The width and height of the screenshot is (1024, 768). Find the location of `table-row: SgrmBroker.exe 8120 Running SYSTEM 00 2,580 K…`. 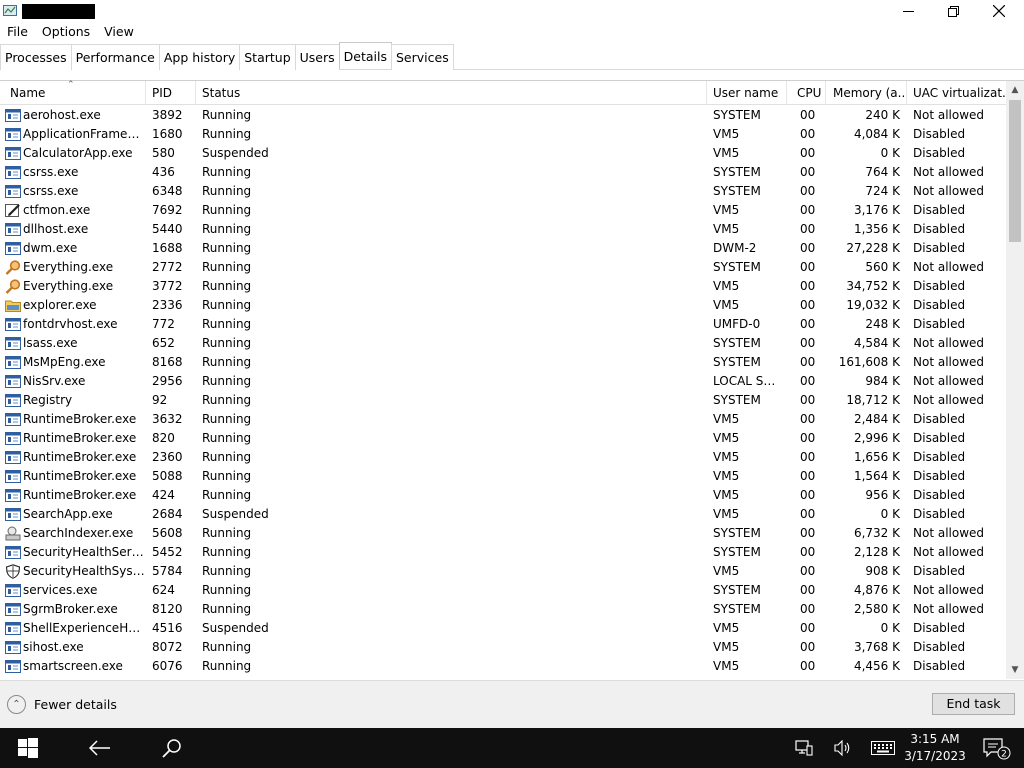

table-row: SgrmBroker.exe 8120 Running SYSTEM 00 2,580 K… is located at coordinates (503, 609).